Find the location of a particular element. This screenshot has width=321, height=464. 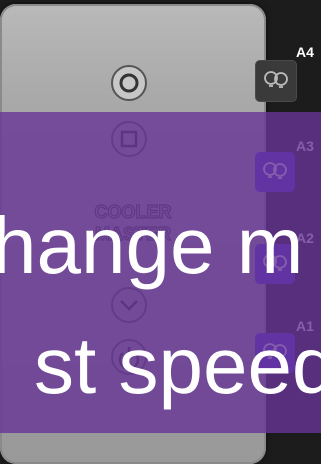

top-round-button is located at coordinates (129, 83).